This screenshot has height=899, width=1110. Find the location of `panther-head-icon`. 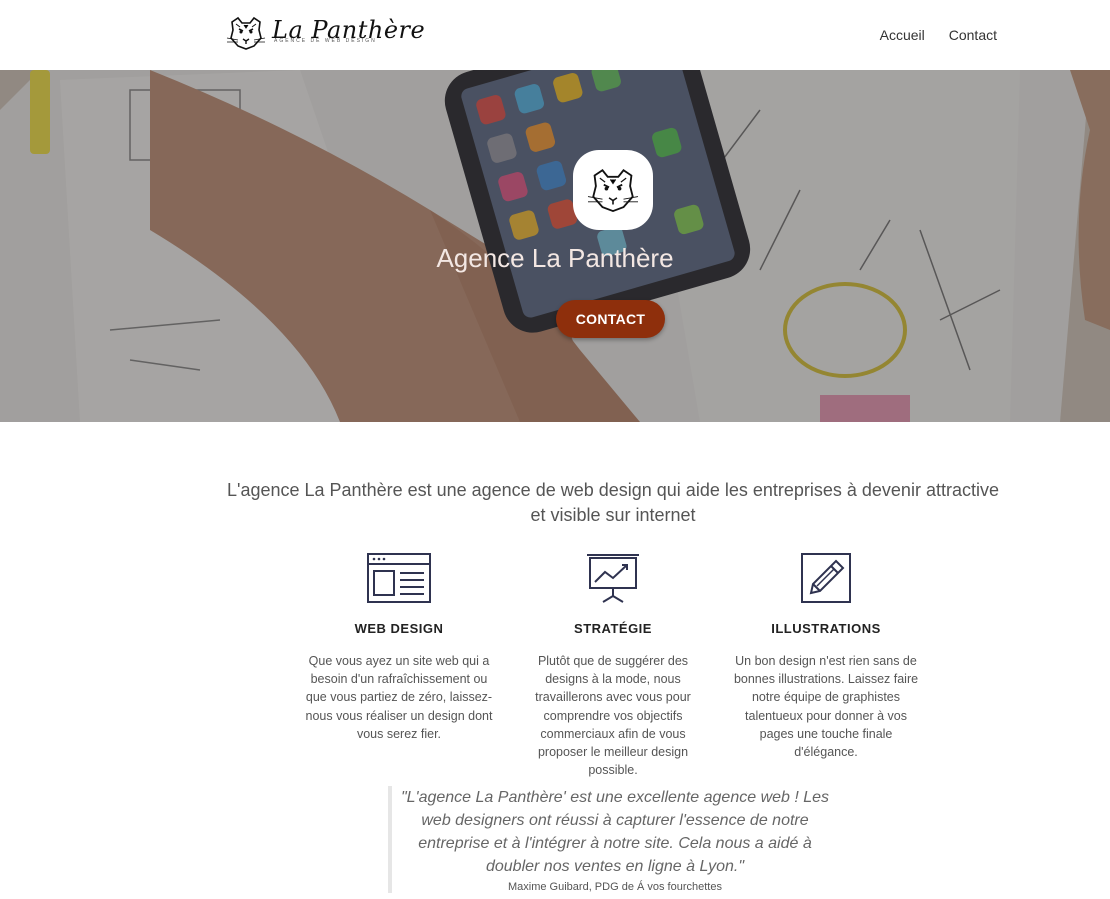

panther-head-icon is located at coordinates (613, 191).